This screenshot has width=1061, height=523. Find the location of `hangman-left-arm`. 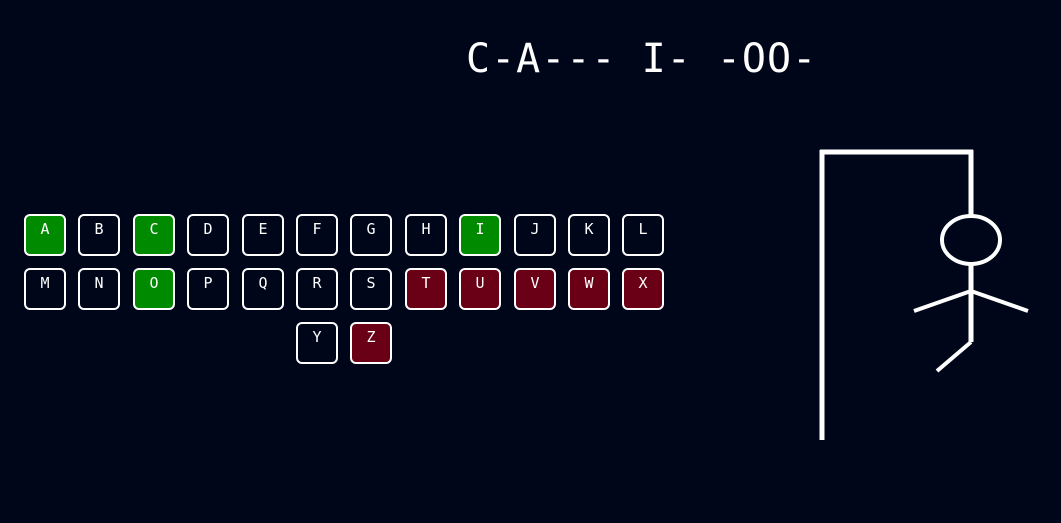

hangman-left-arm is located at coordinates (942, 301).